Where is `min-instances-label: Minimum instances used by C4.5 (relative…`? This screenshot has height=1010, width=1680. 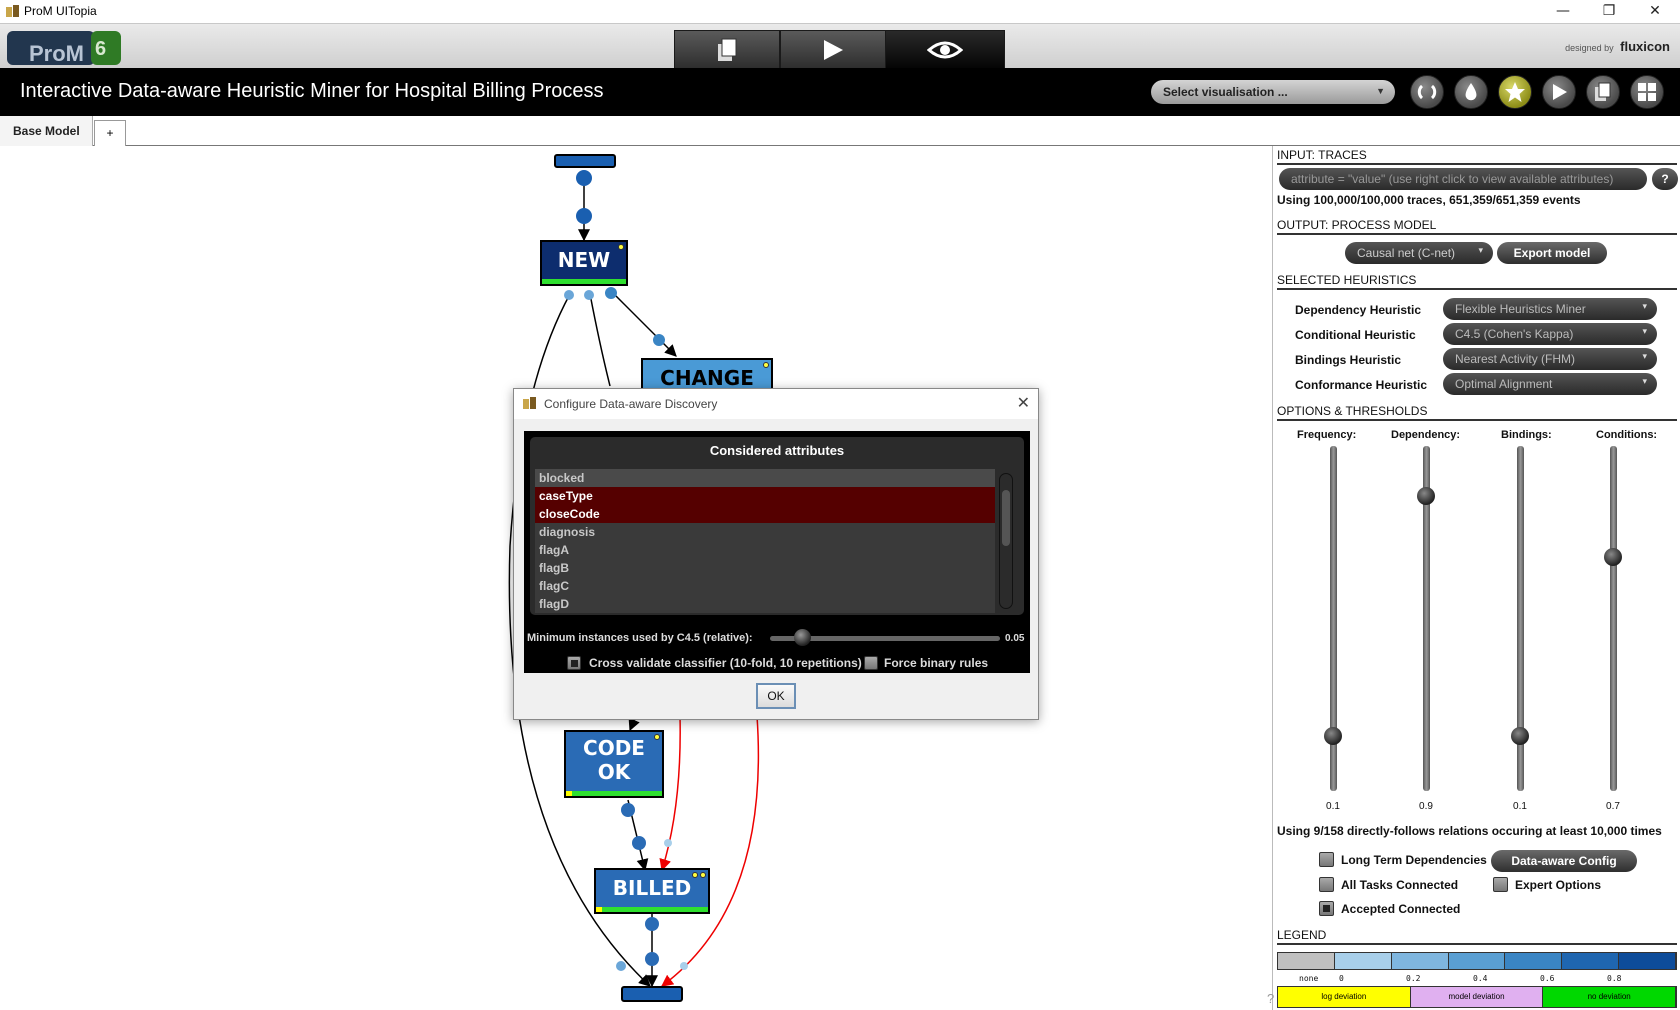 min-instances-label: Minimum instances used by C4.5 (relative… is located at coordinates (640, 638).